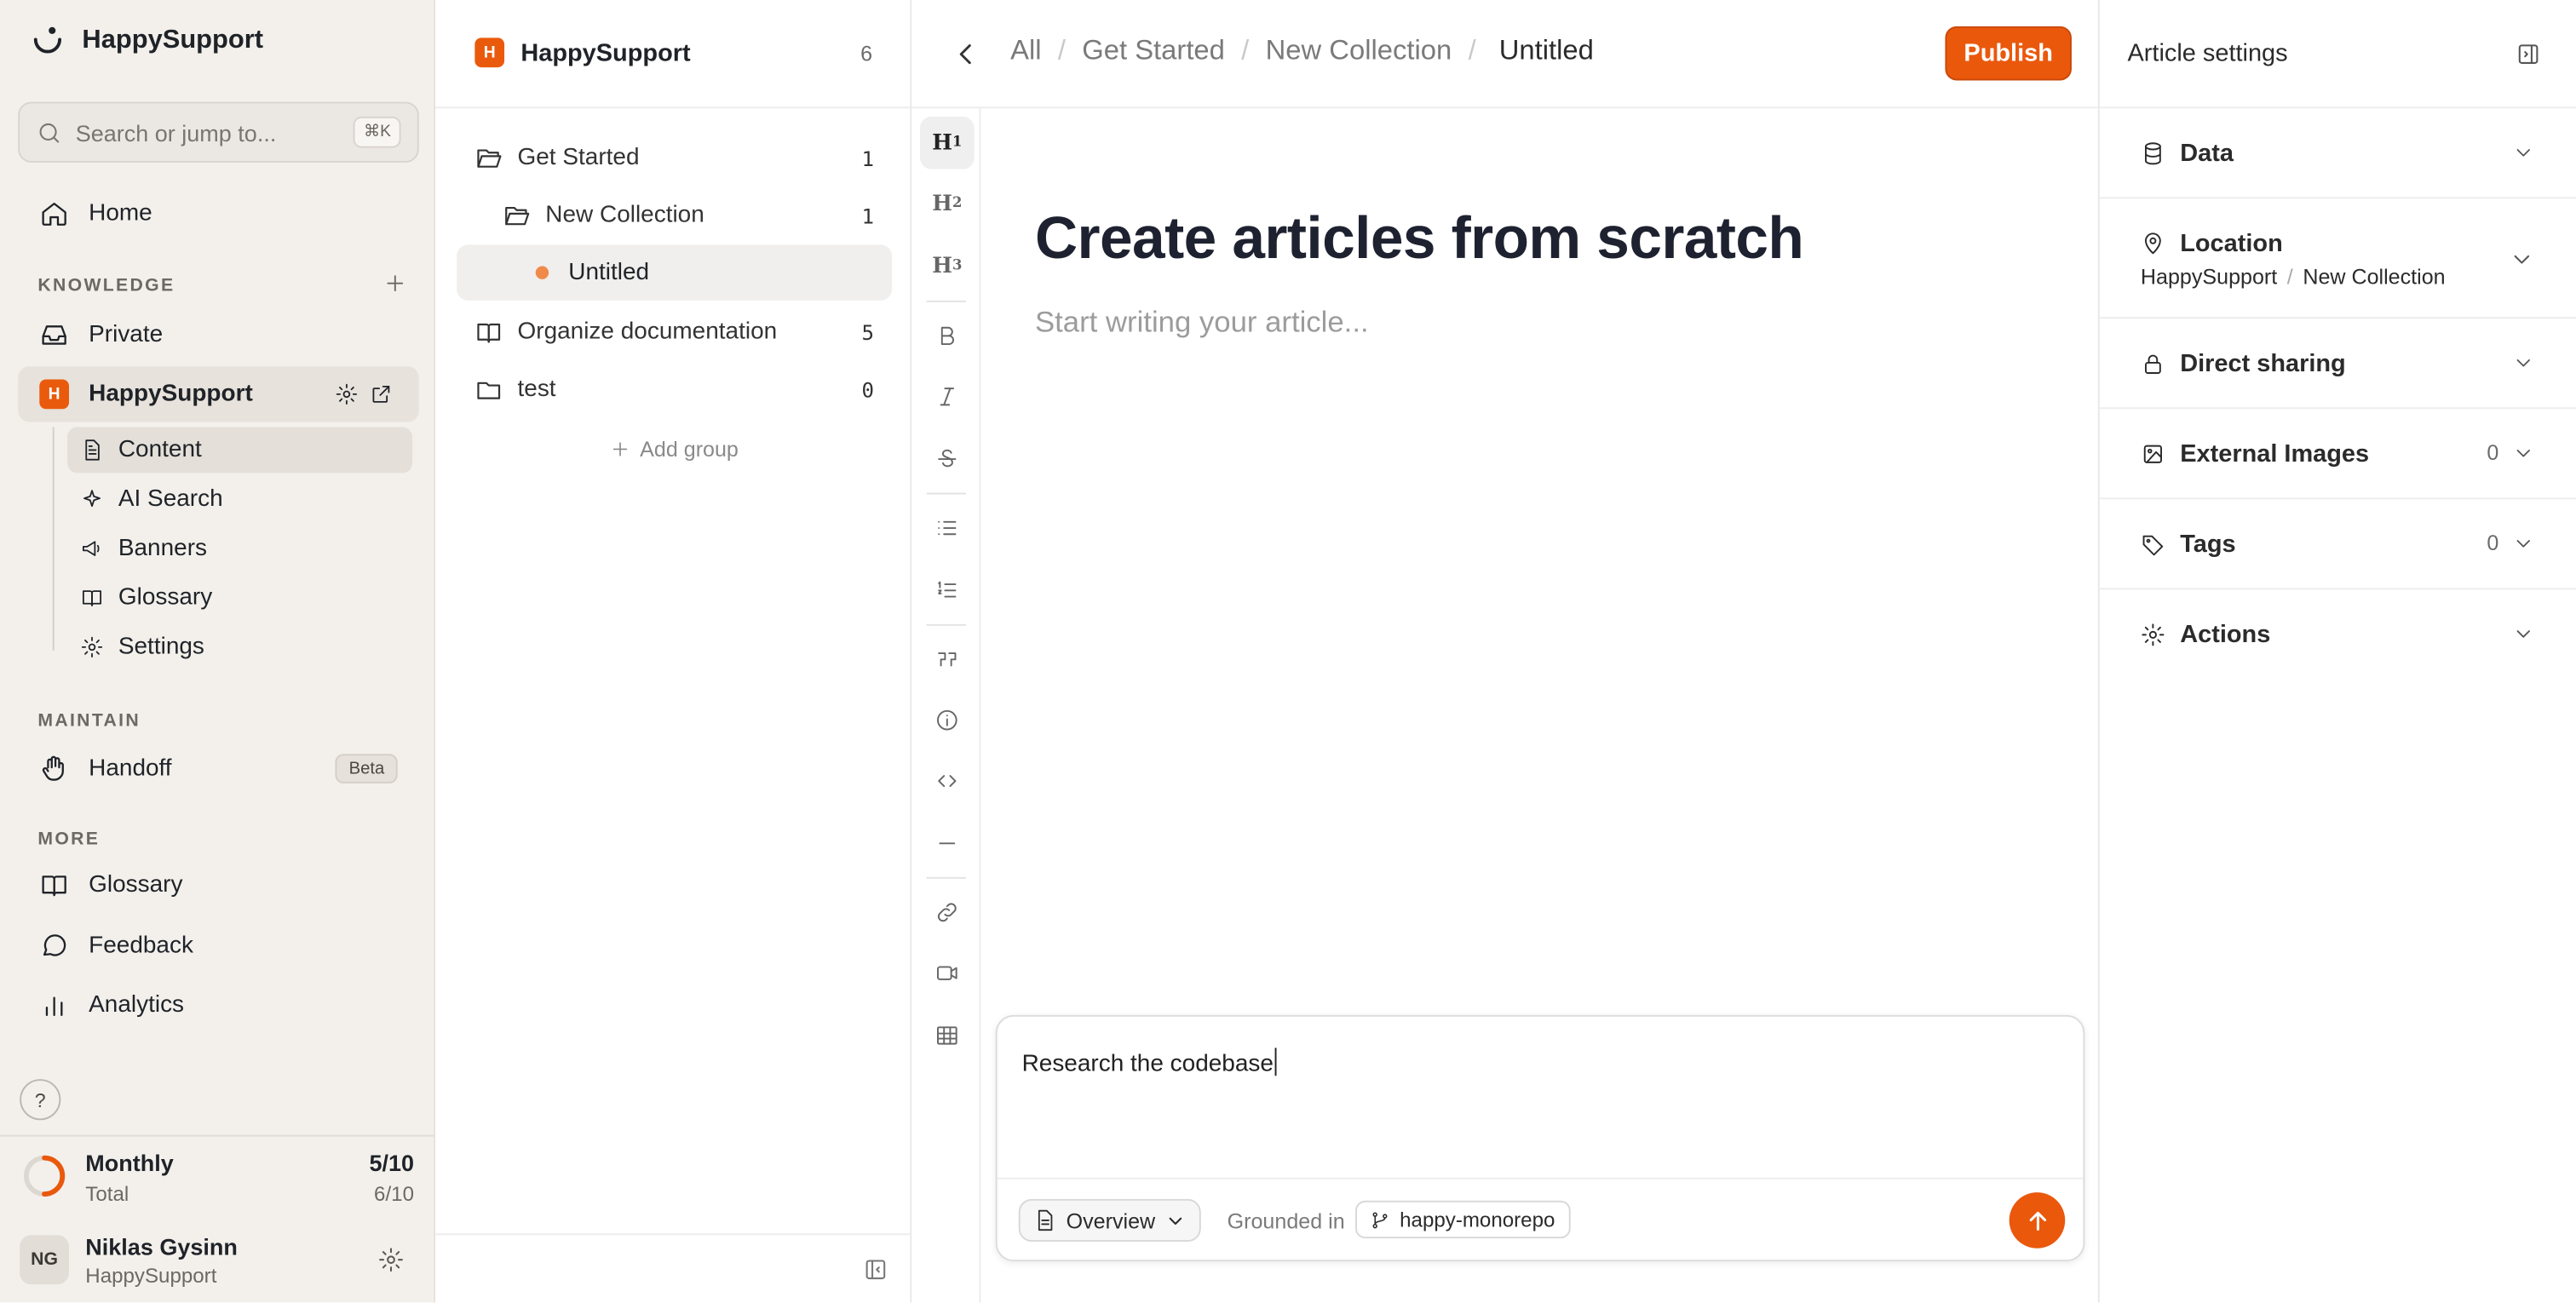  What do you see at coordinates (2275, 453) in the screenshot?
I see `section-label: External Images` at bounding box center [2275, 453].